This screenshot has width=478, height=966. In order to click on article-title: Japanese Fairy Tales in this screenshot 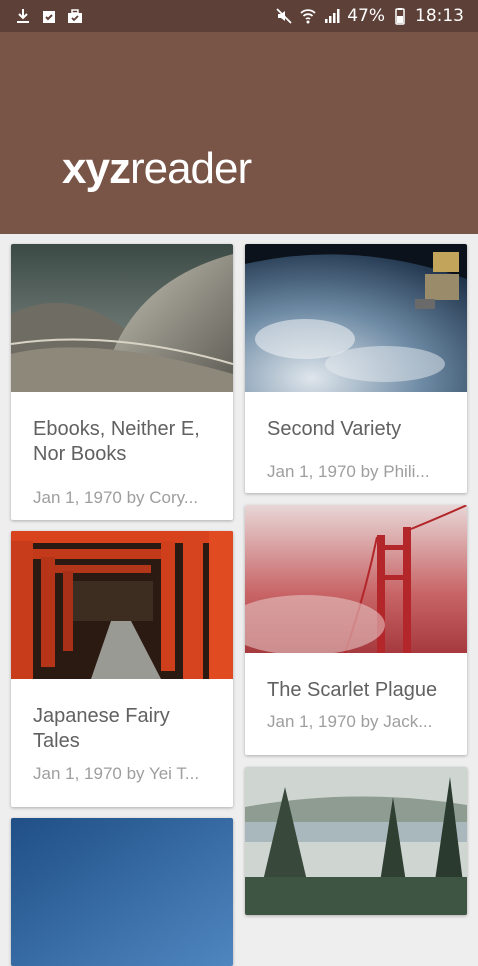, I will do `click(101, 728)`.